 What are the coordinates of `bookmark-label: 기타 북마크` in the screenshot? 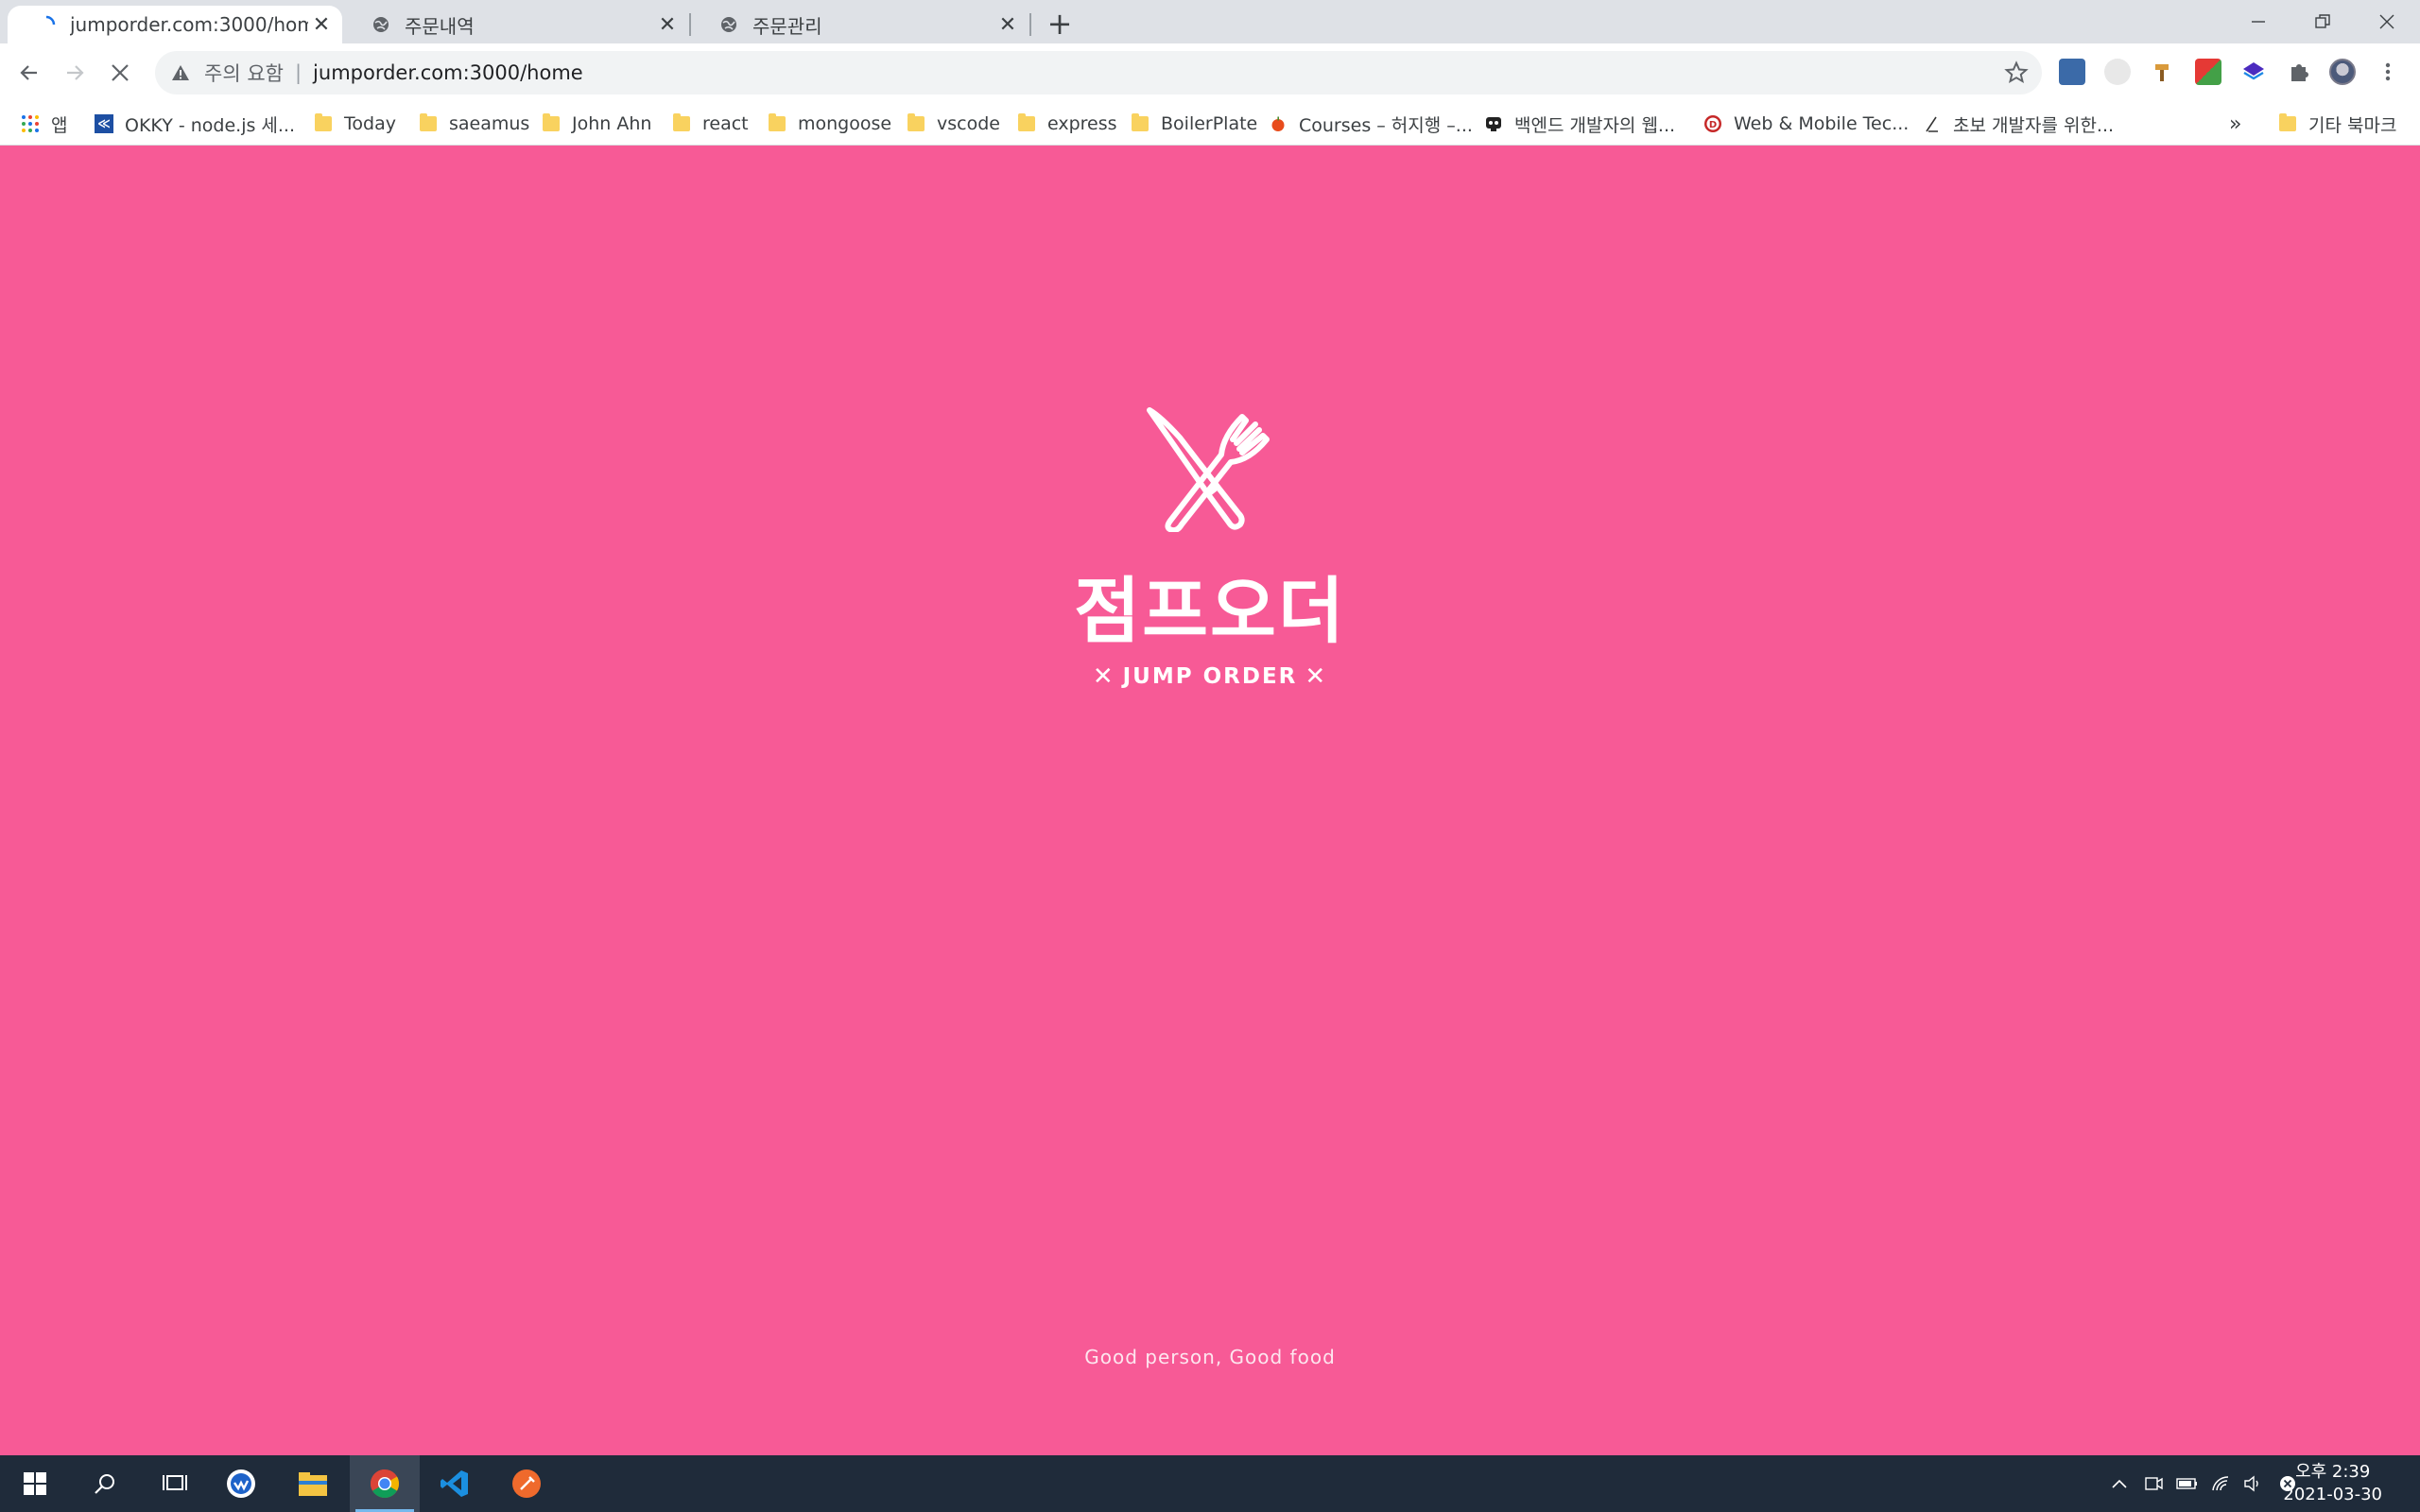 It's located at (2352, 125).